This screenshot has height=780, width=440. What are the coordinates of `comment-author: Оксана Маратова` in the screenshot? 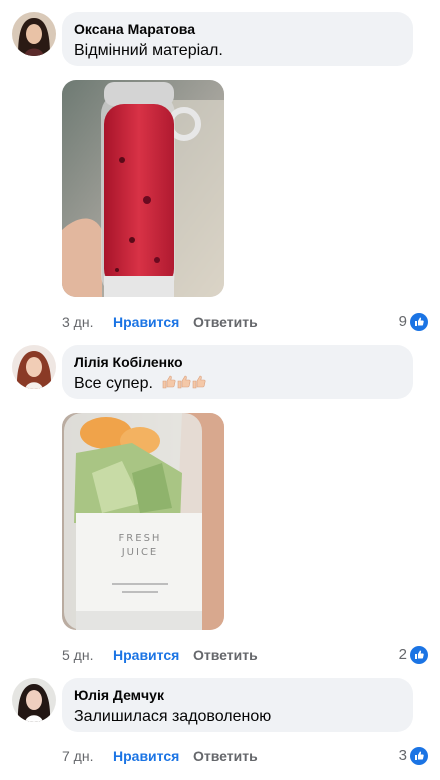 It's located at (237, 29).